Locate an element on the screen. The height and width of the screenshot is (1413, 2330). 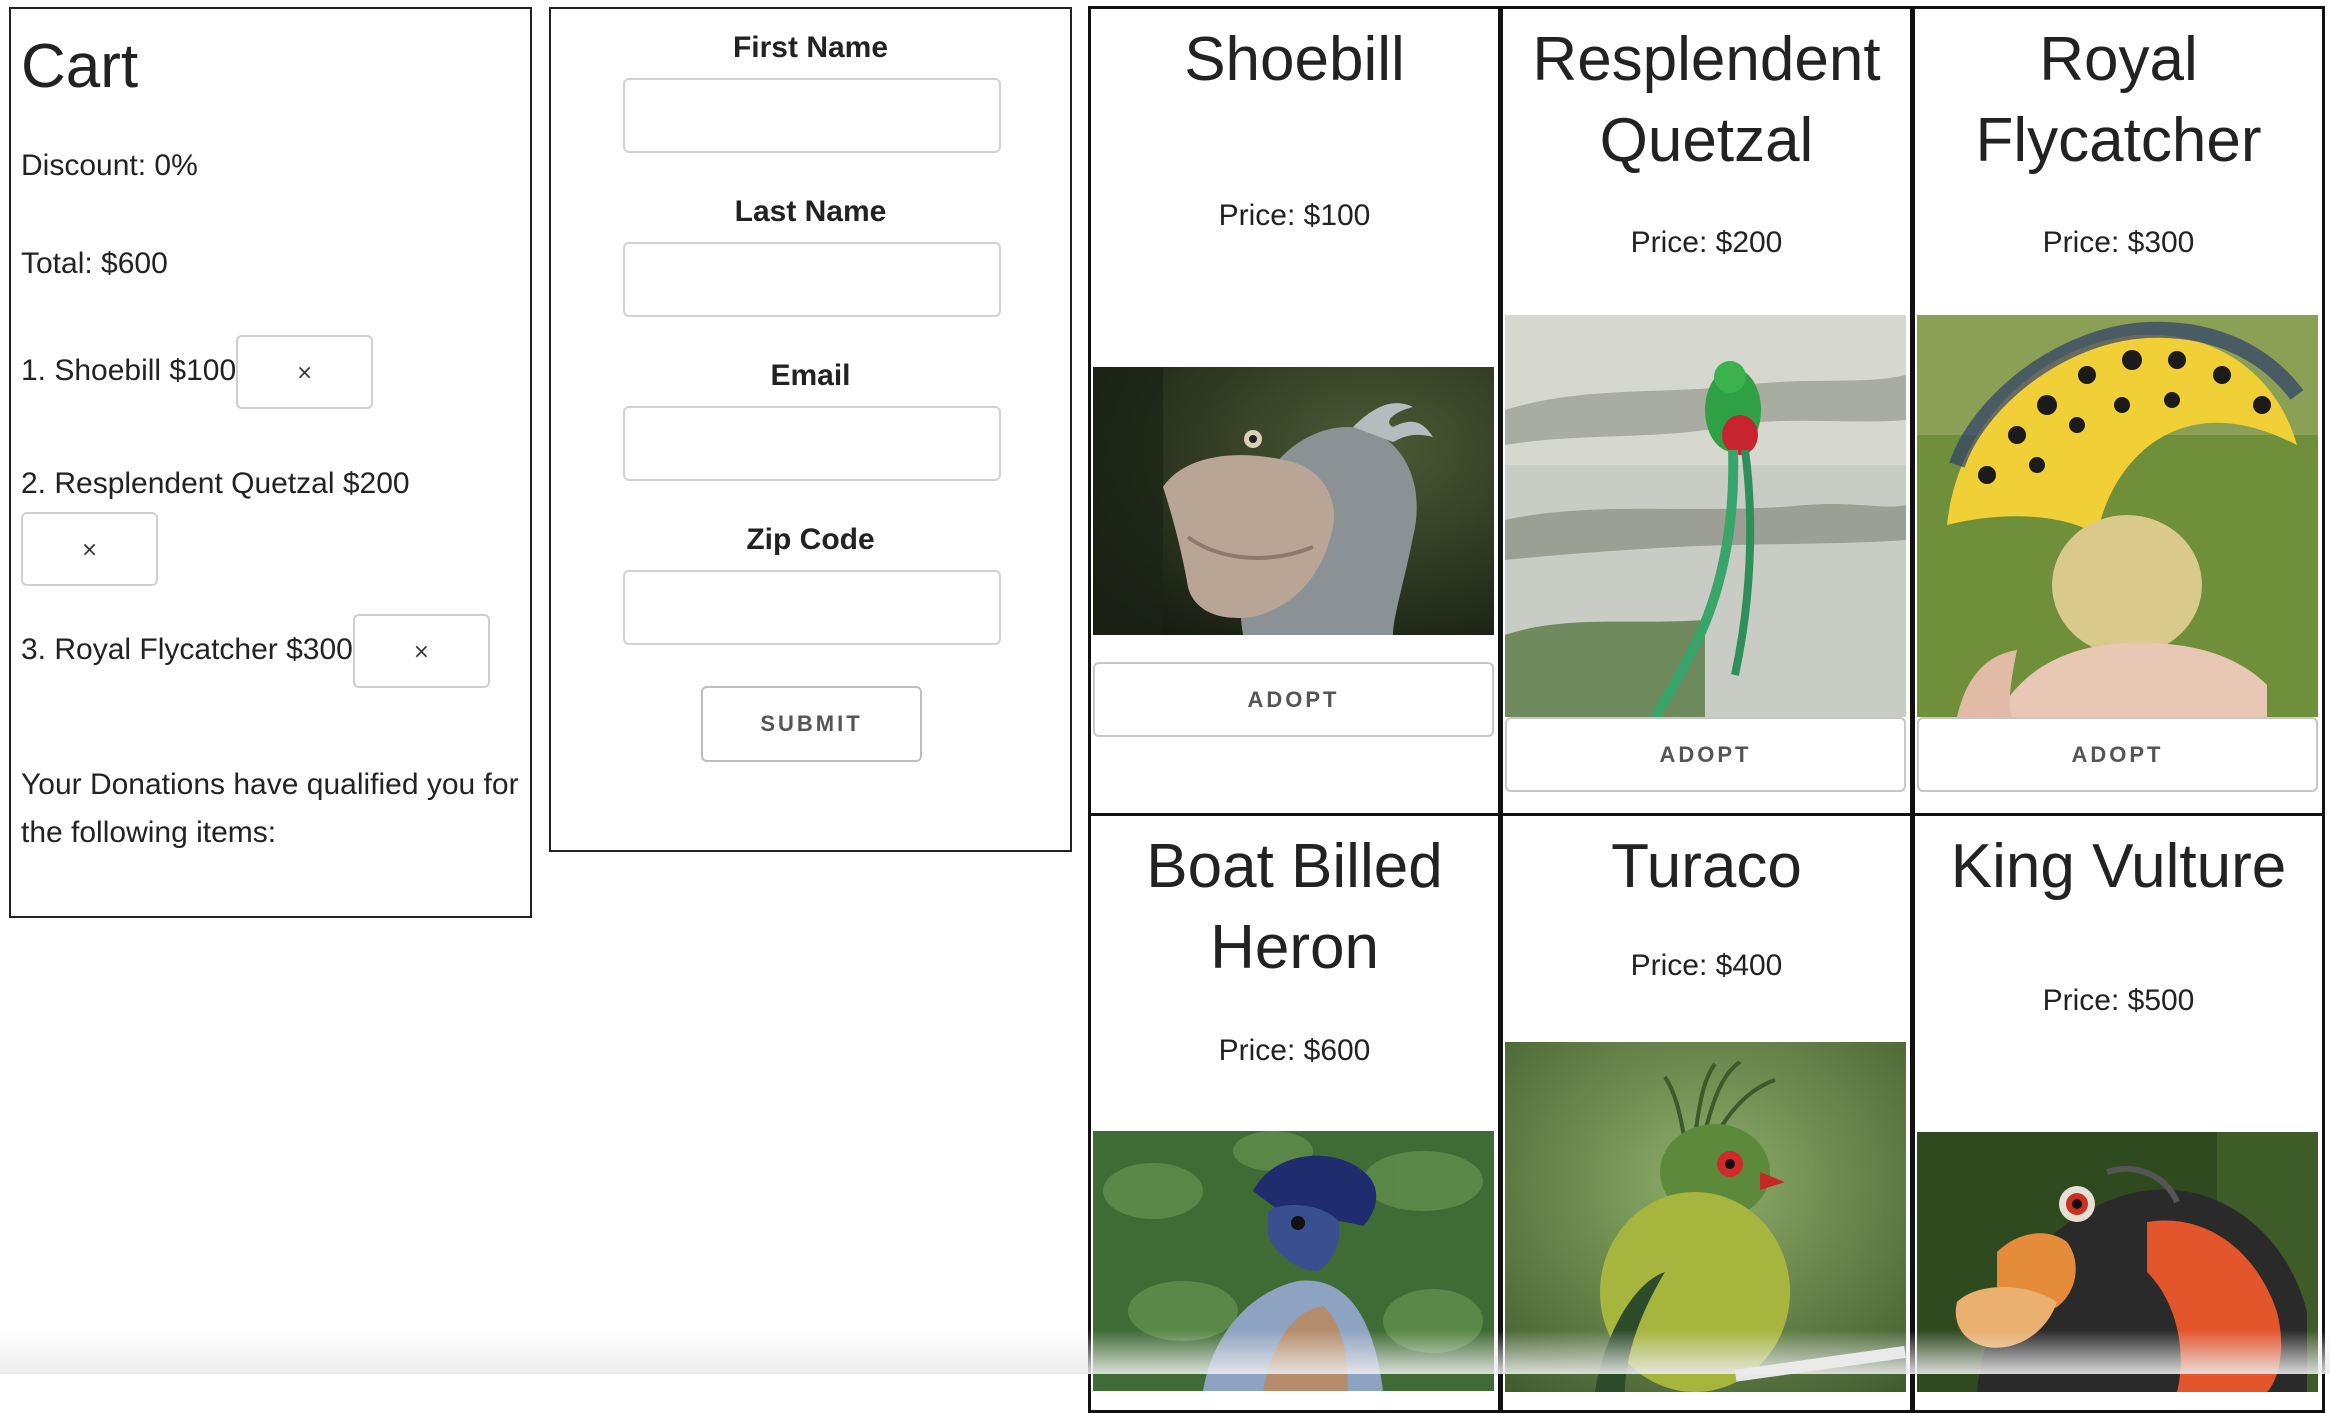
bird-card-boat-billed-heron: Boat Billed Heron Price: $600 is located at coordinates (1294, 1113).